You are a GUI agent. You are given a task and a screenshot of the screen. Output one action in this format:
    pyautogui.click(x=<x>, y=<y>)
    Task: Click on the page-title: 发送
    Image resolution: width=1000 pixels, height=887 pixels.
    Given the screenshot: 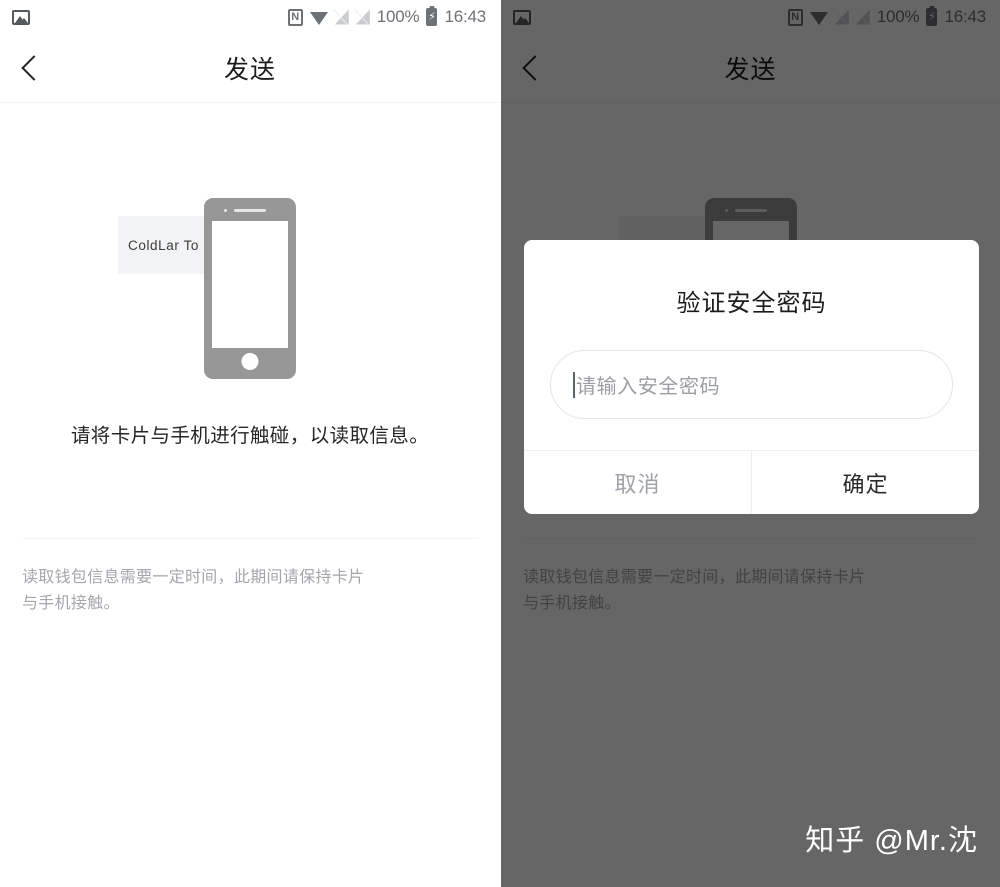 What is the action you would take?
    pyautogui.click(x=249, y=70)
    